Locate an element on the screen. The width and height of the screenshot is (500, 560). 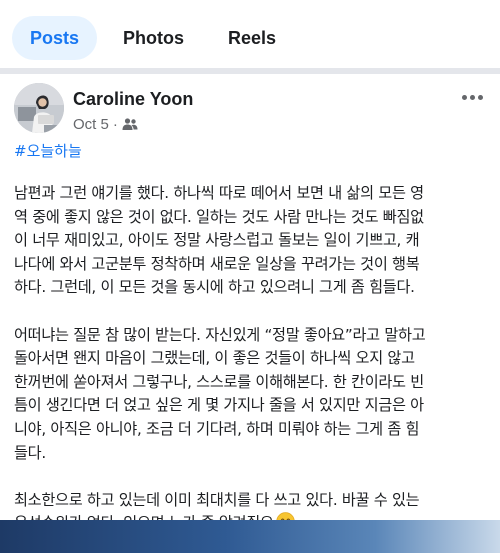
post-date: Oct 5 is located at coordinates (91, 124).